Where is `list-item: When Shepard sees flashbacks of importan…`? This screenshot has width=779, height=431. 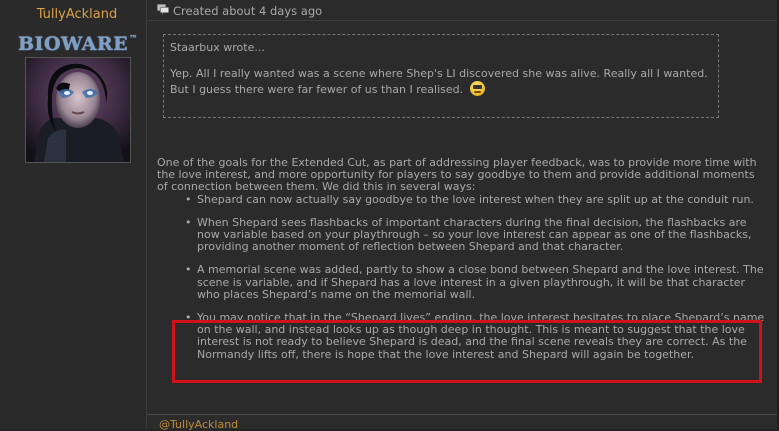 list-item: When Shepard sees flashbacks of importan… is located at coordinates (476, 235).